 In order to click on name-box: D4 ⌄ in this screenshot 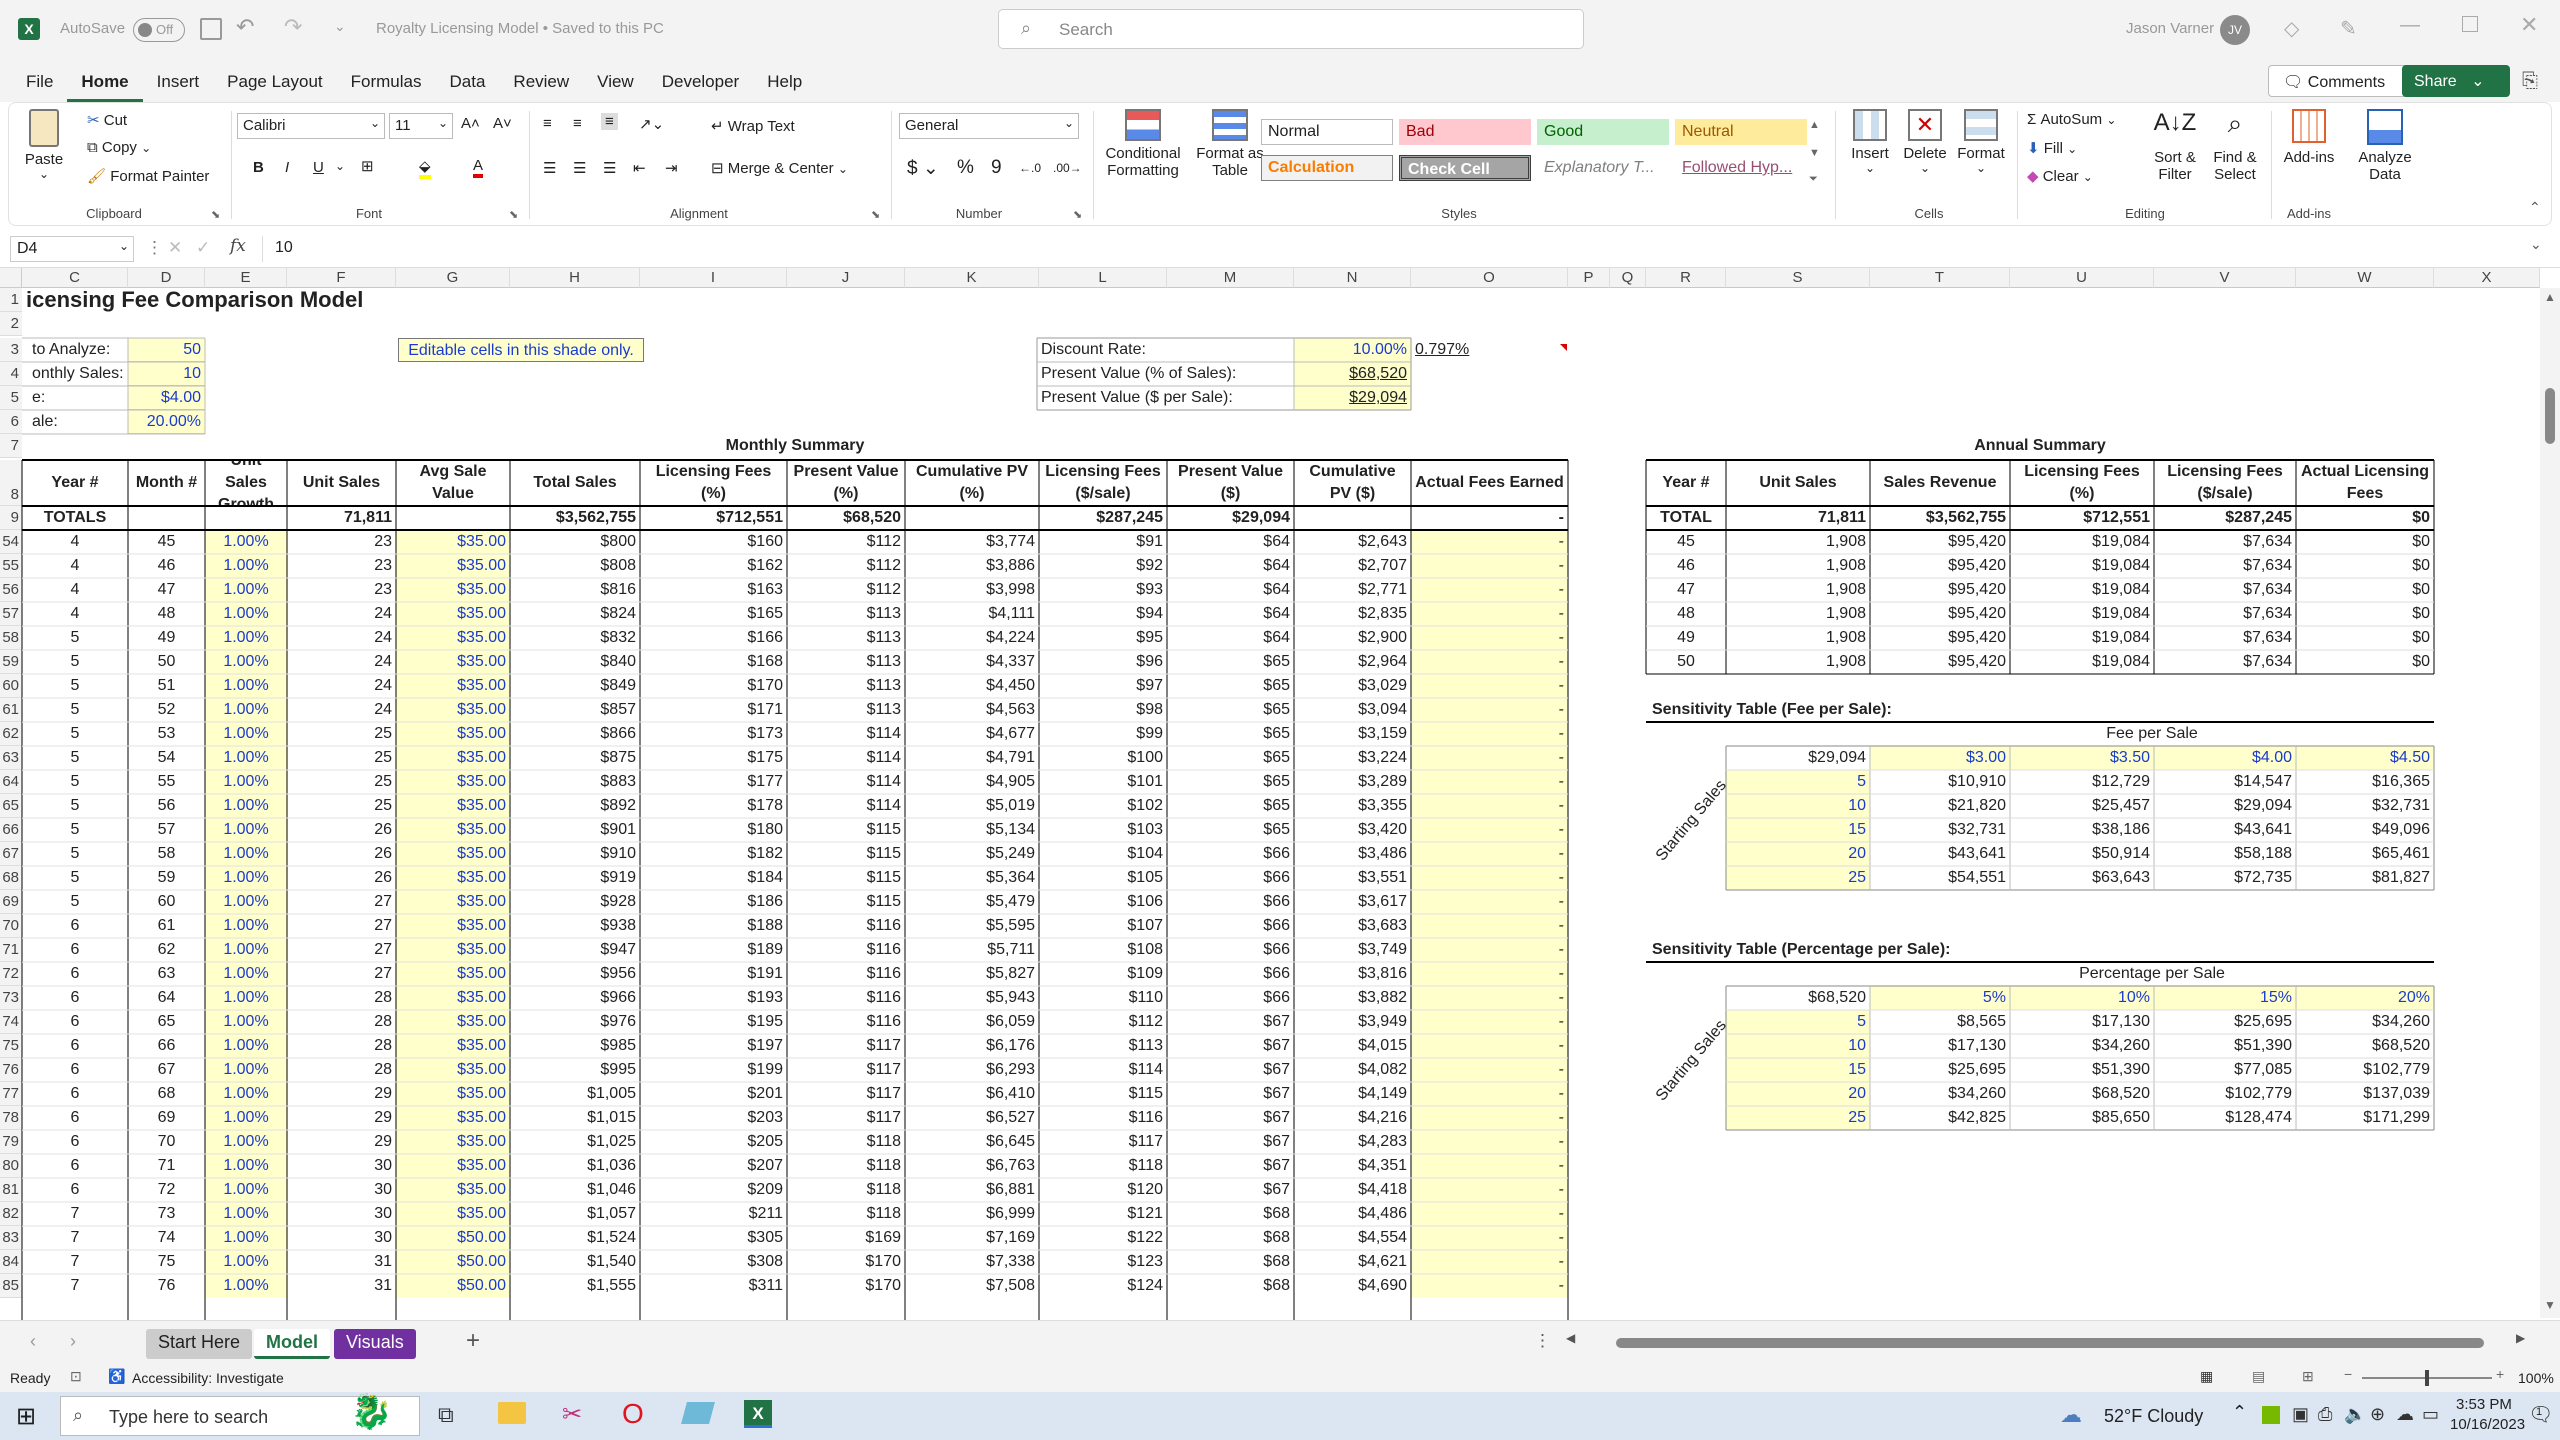, I will do `click(72, 249)`.